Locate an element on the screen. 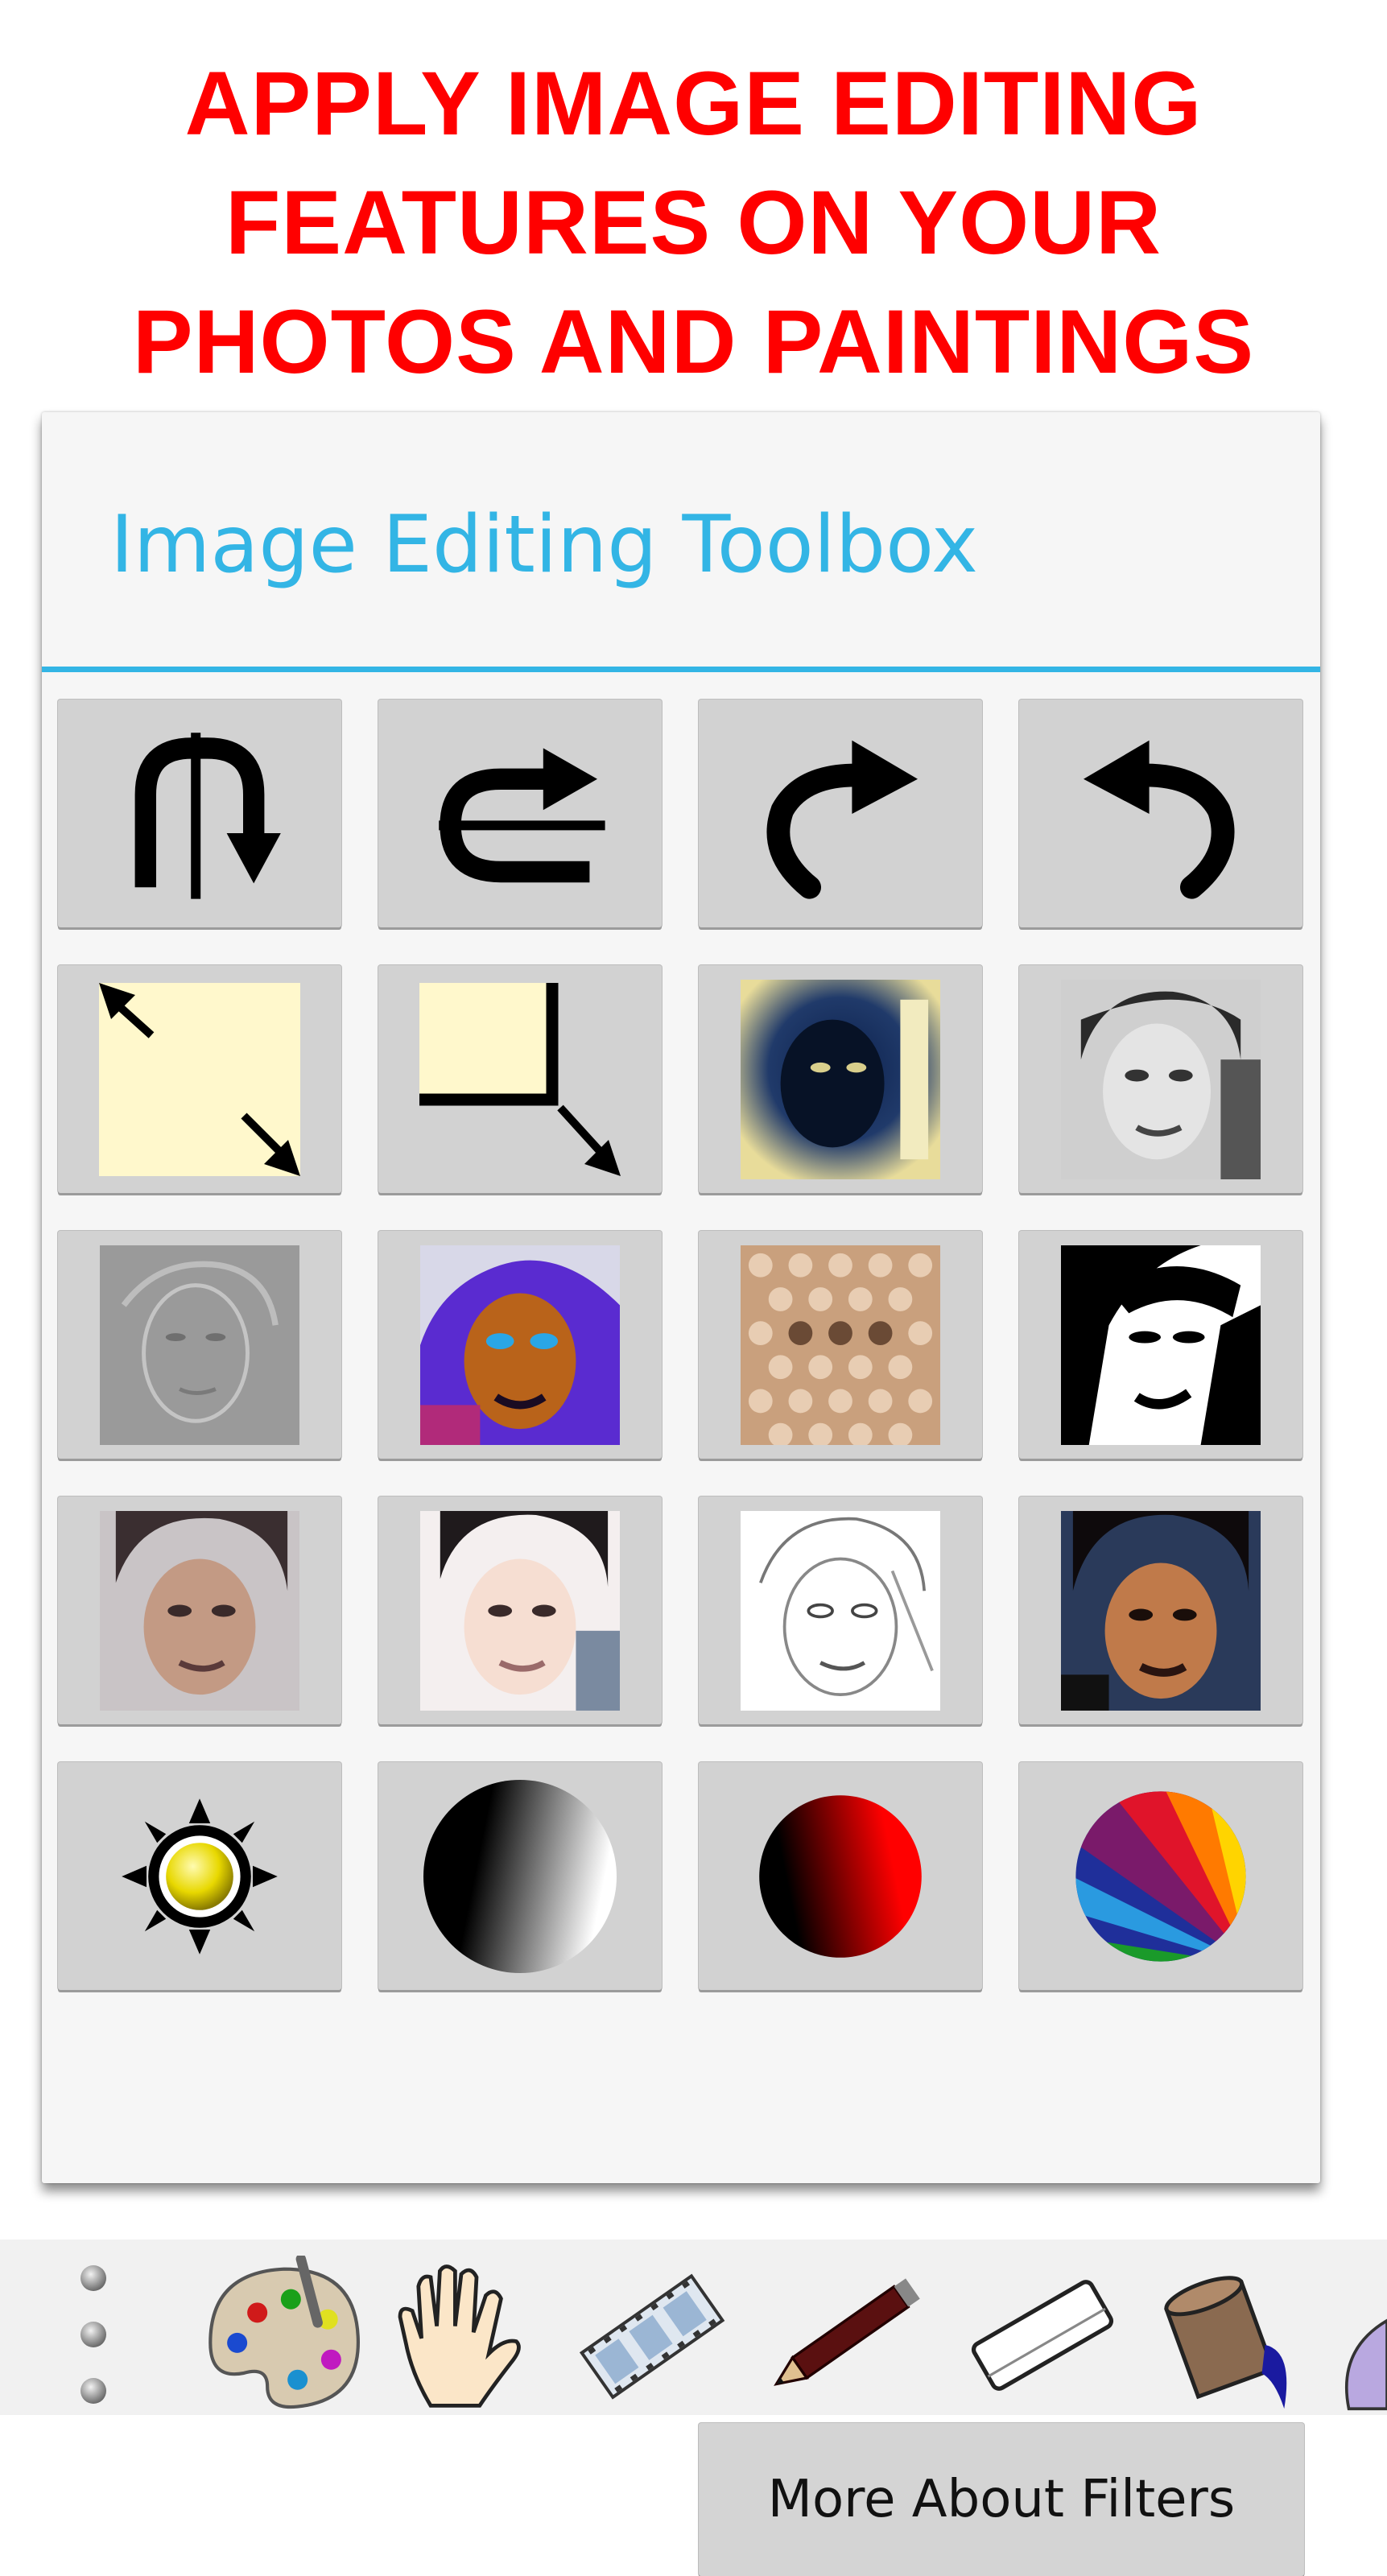 The image size is (1387, 2576). brighten-filter-icon is located at coordinates (520, 1610).